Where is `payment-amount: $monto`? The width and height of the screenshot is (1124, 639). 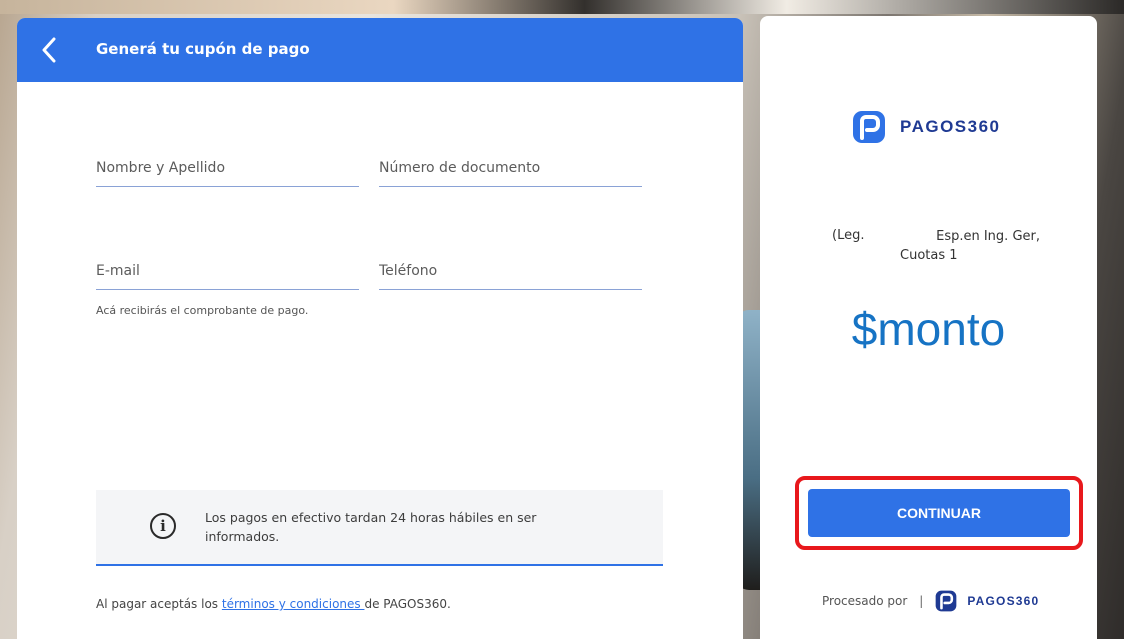
payment-amount: $monto is located at coordinates (928, 329).